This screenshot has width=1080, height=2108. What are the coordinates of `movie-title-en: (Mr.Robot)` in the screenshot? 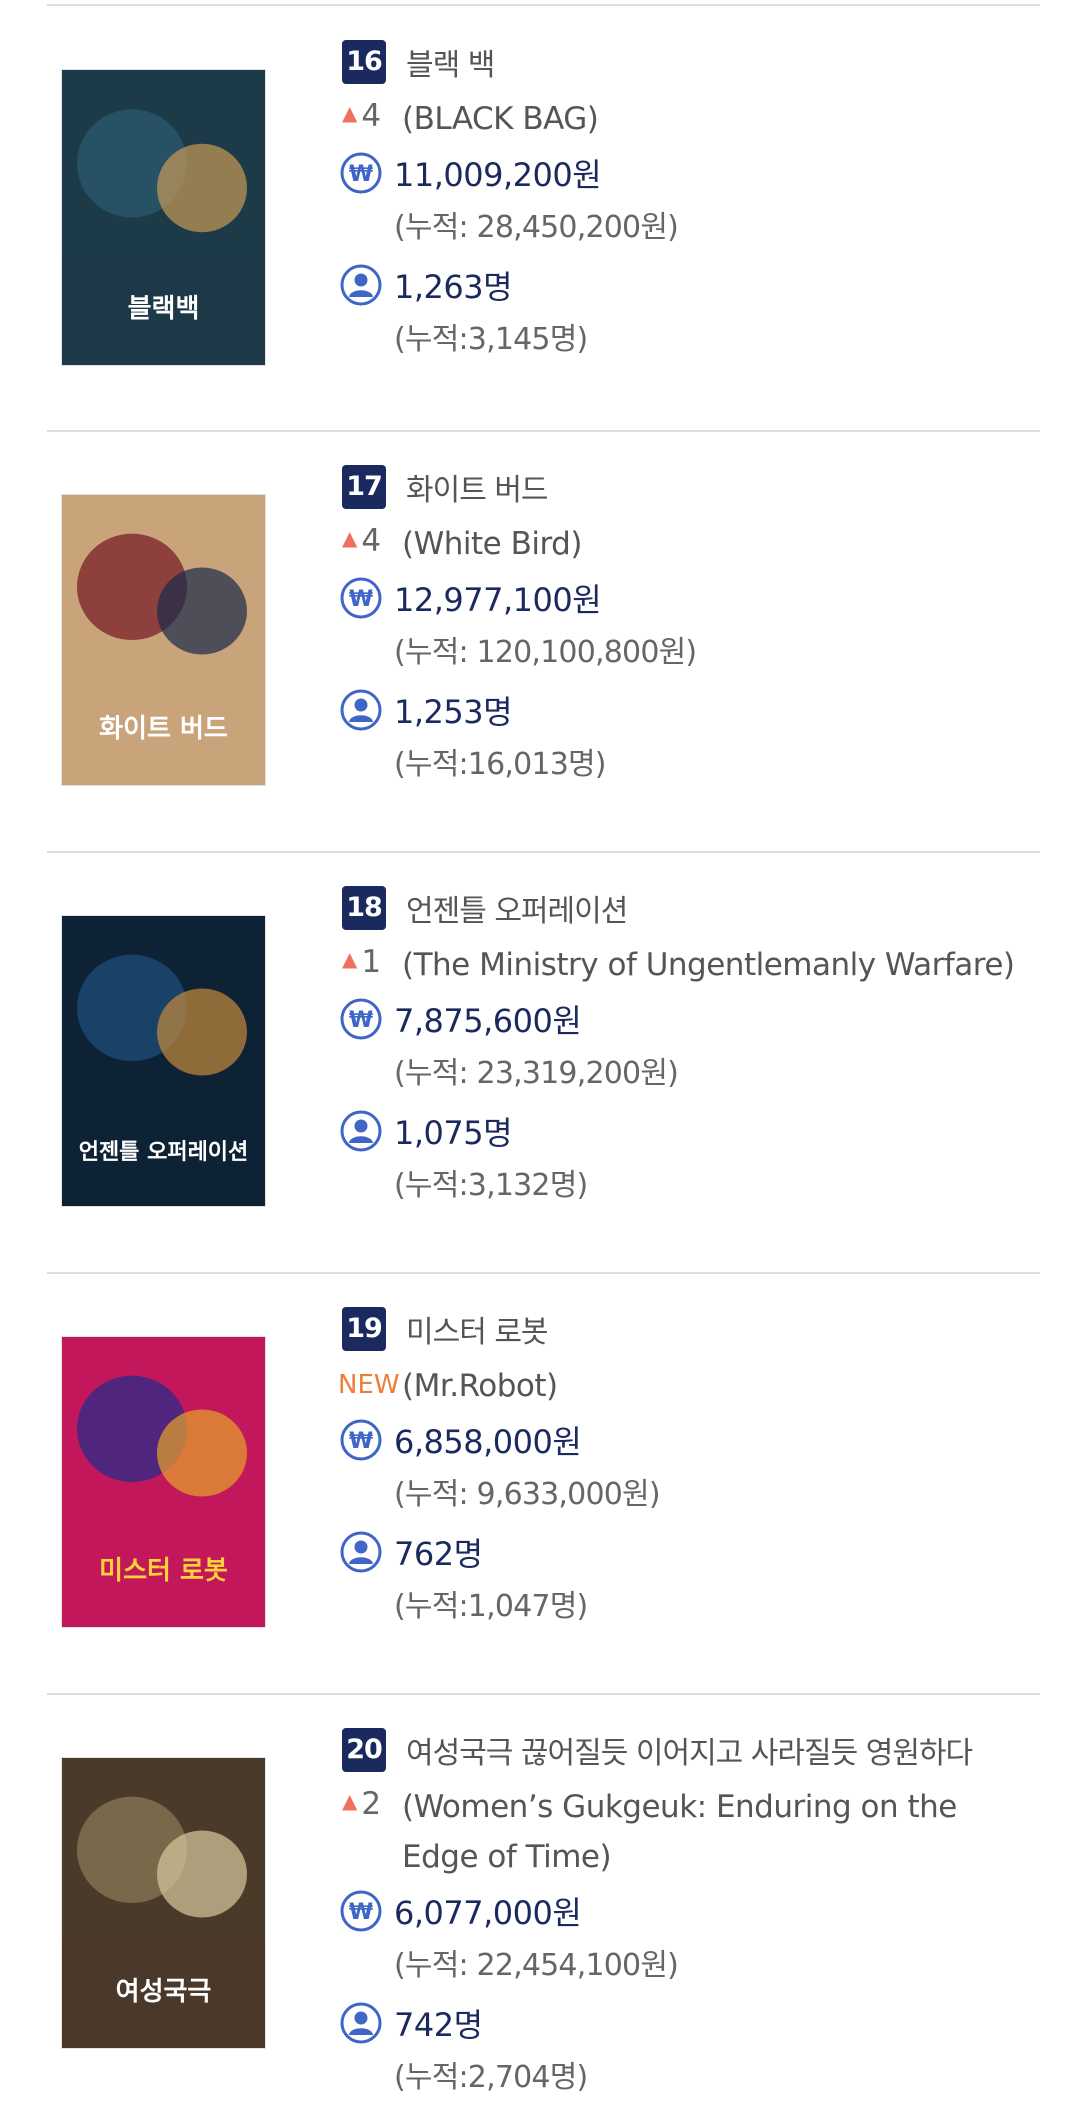 It's located at (480, 1386).